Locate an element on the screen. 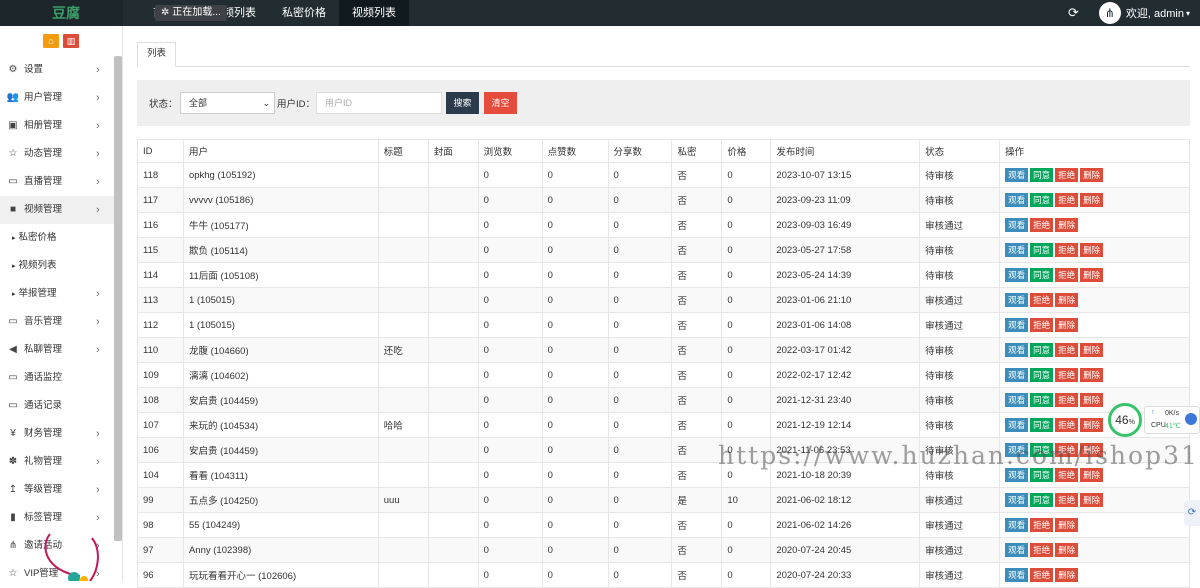 The width and height of the screenshot is (1200, 588). sidebar-item: ⚙ 设置 › is located at coordinates (61, 70).